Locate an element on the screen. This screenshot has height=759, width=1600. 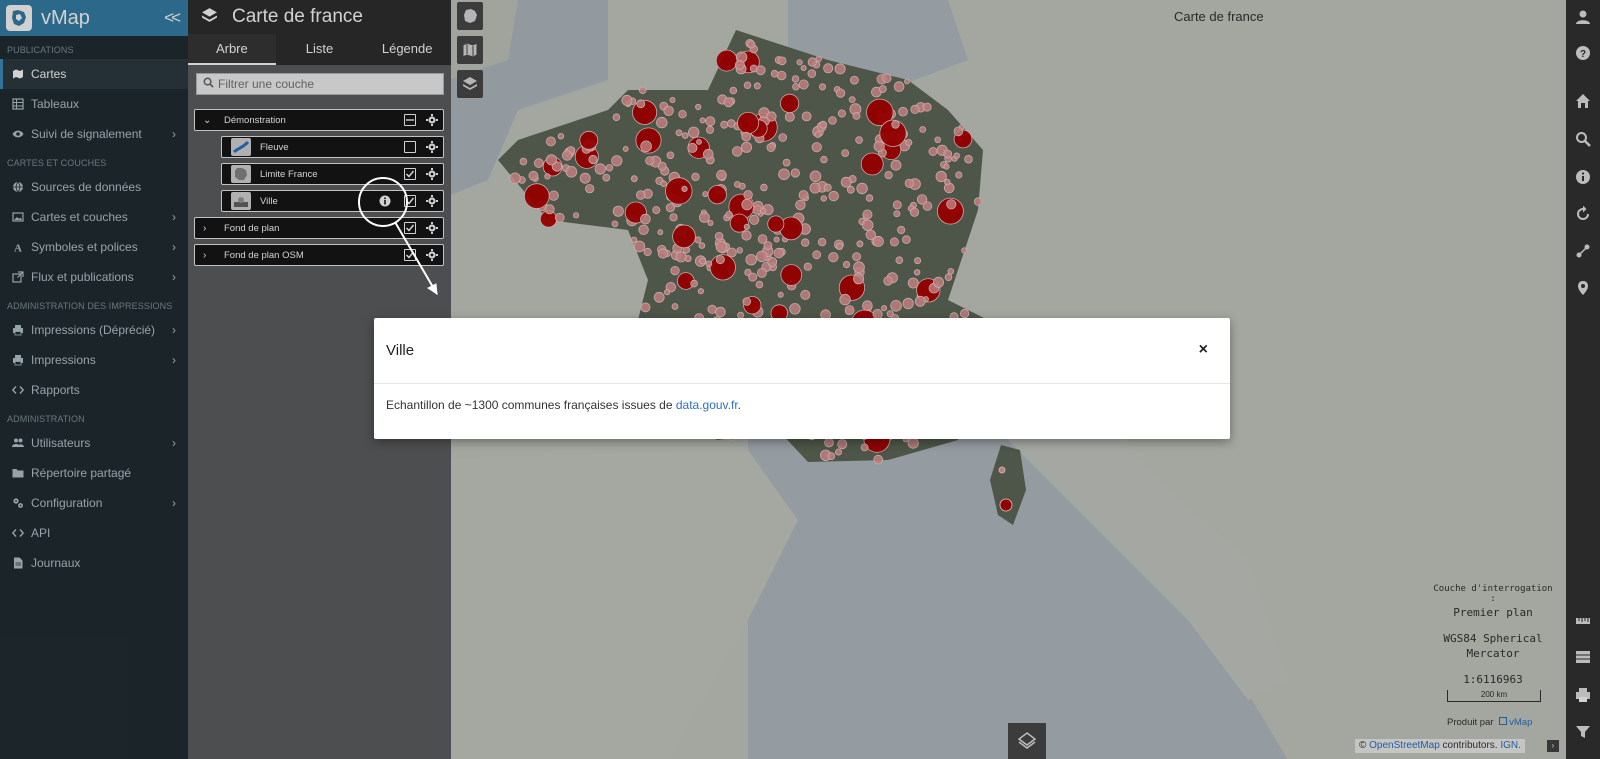
partial-check-icon is located at coordinates (410, 120).